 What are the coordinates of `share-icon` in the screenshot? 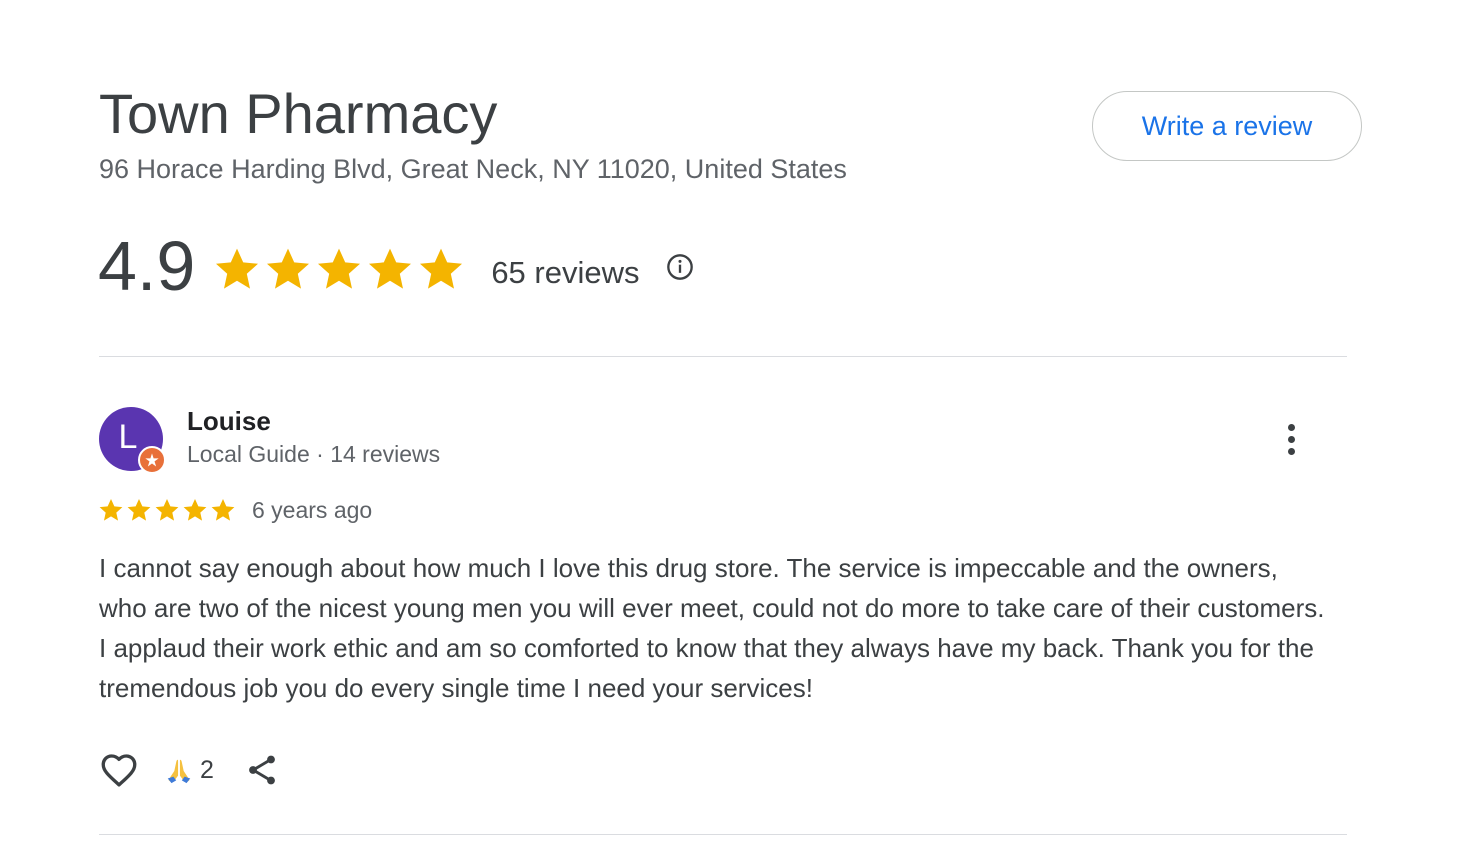 It's located at (262, 770).